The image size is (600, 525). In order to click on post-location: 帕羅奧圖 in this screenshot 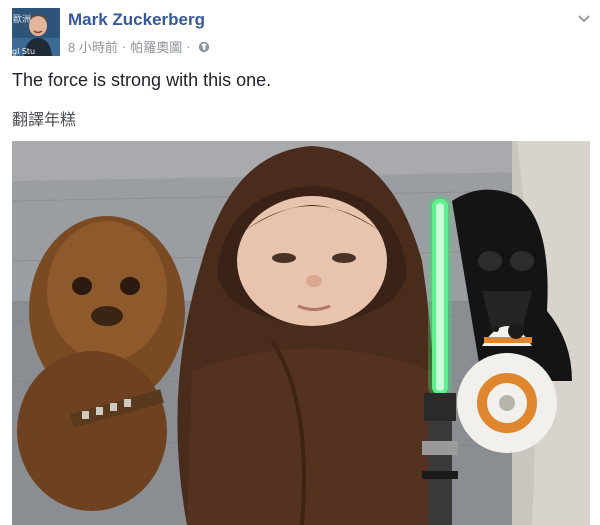, I will do `click(156, 46)`.